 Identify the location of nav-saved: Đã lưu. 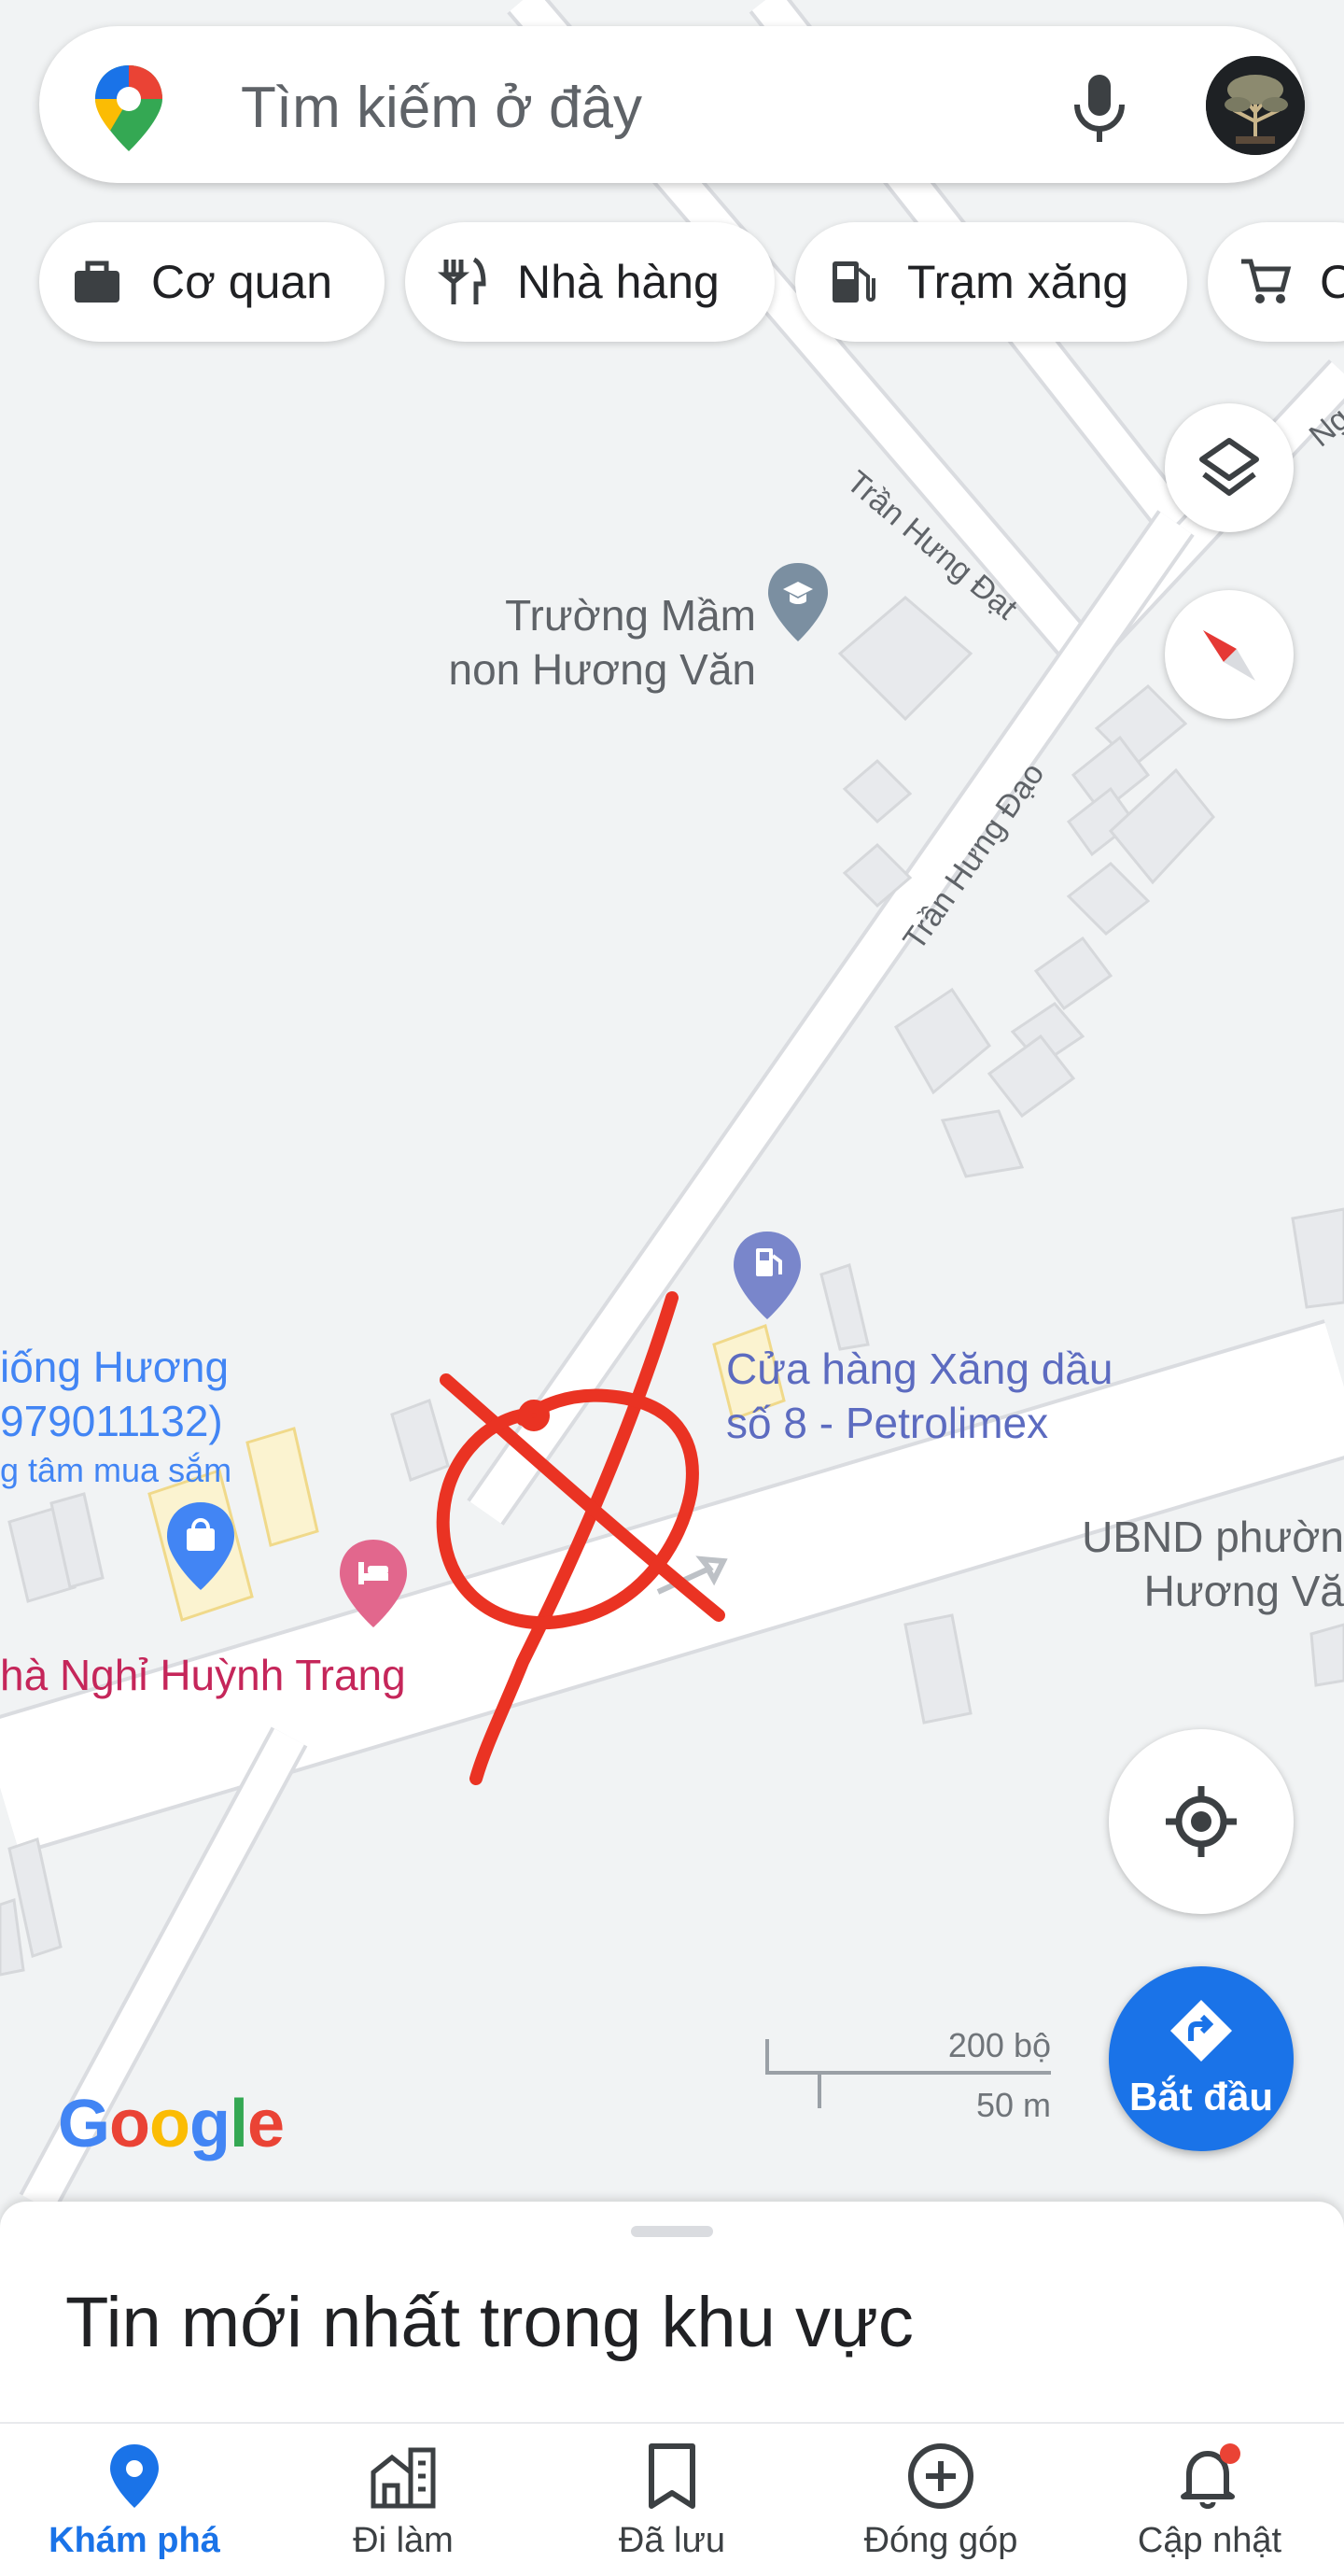
(672, 2500).